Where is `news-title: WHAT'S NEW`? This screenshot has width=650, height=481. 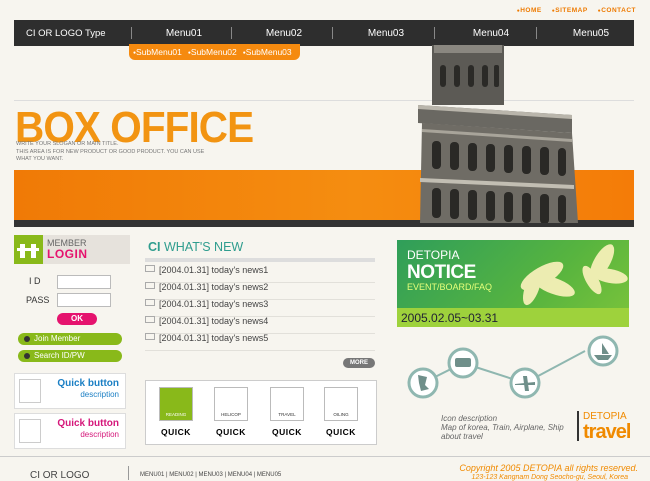 news-title: WHAT'S NEW is located at coordinates (203, 247).